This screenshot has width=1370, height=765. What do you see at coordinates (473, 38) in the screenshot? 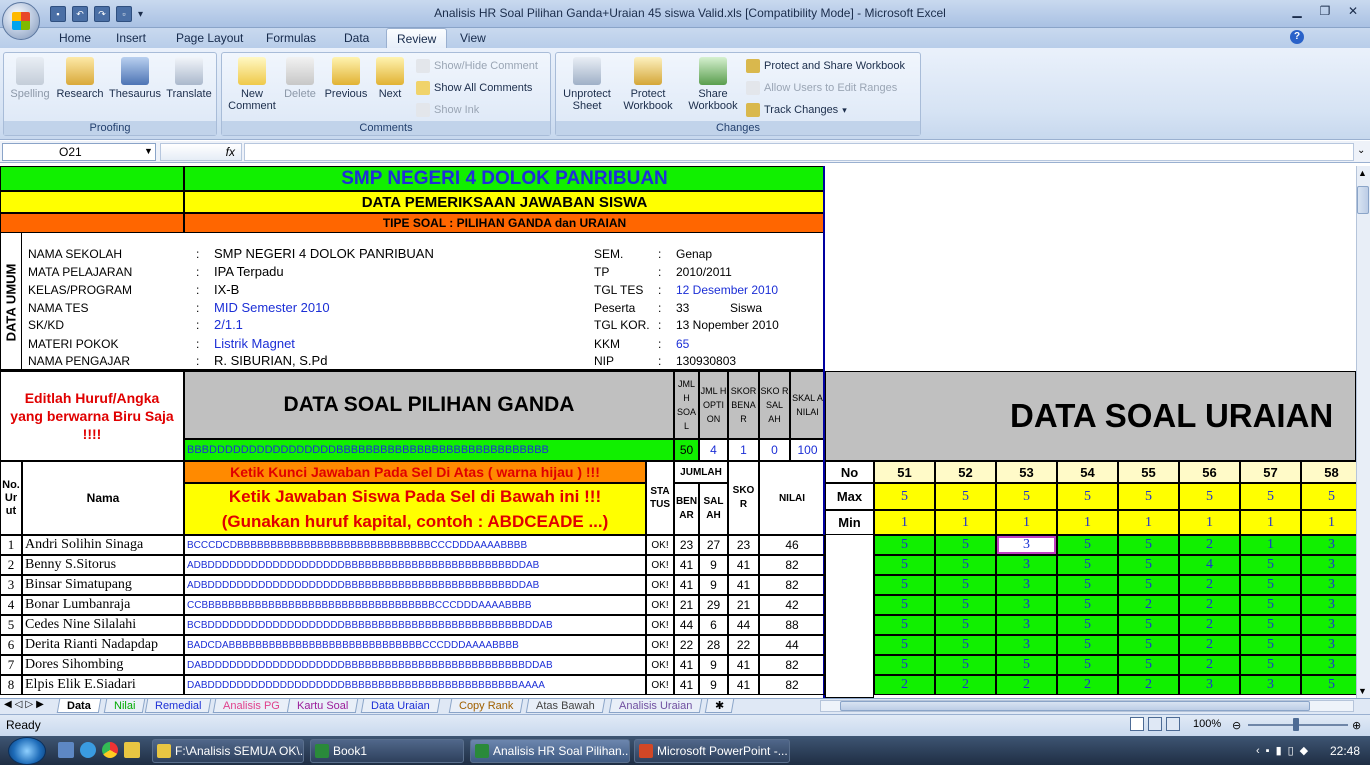
I see `tab-view: View` at bounding box center [473, 38].